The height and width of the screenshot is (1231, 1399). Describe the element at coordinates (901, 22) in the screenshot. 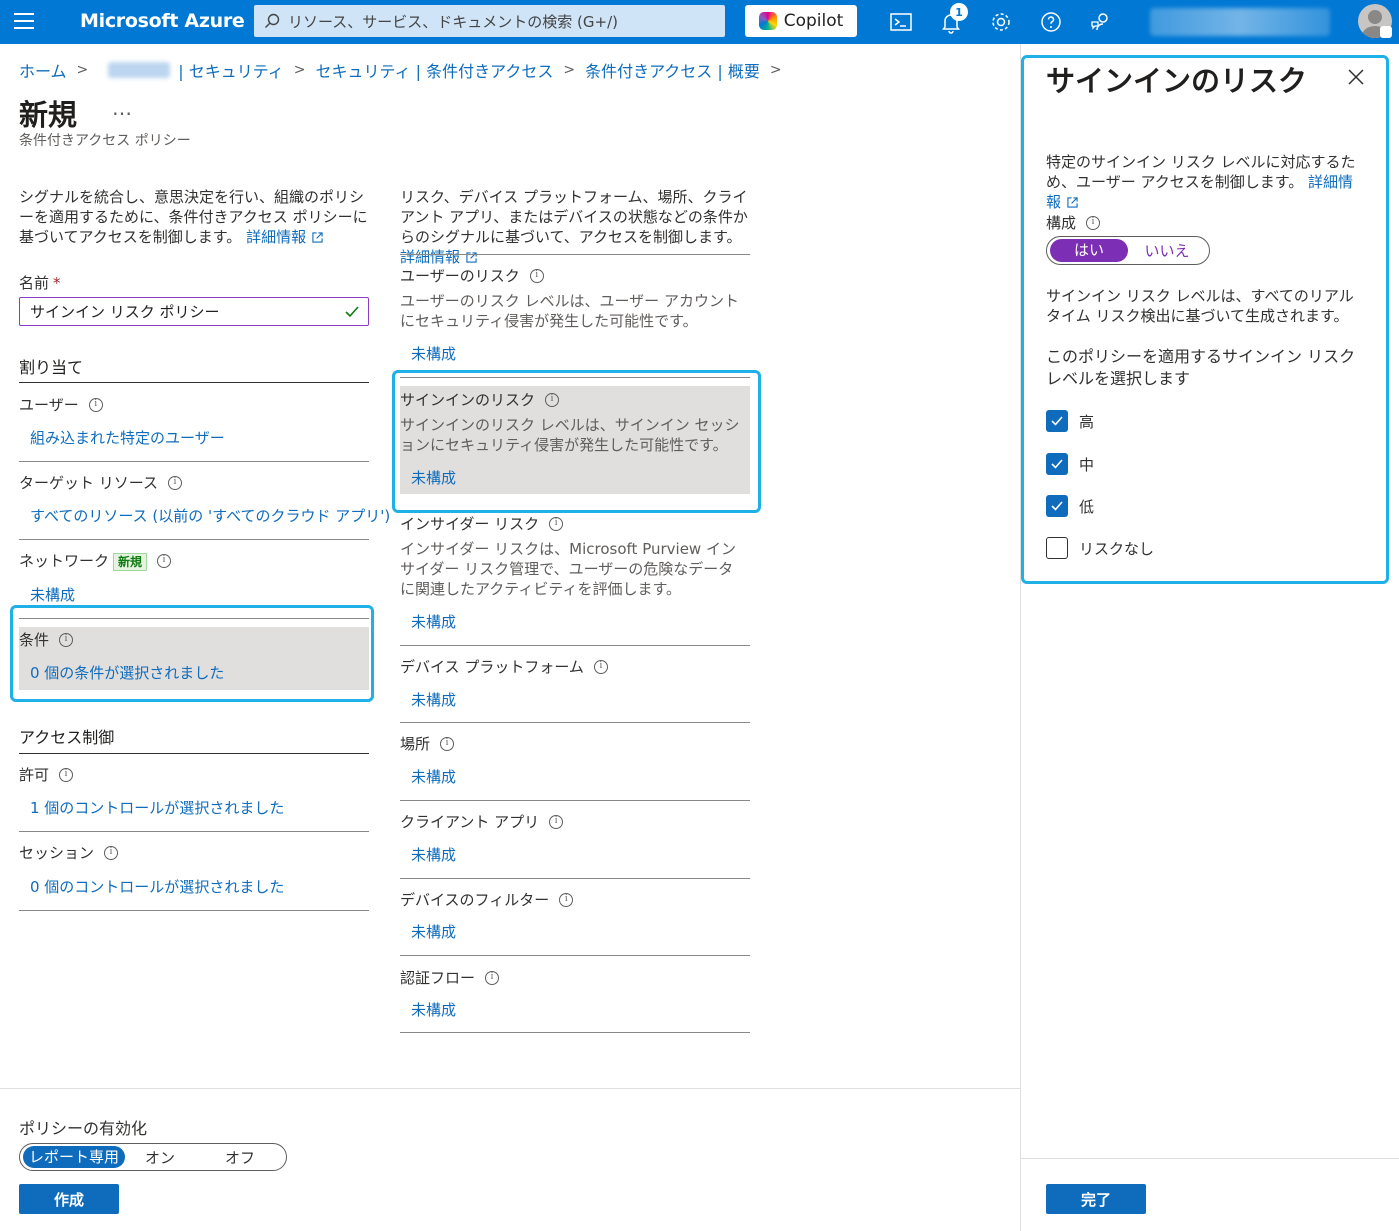

I see `cloud-shell-icon` at that location.